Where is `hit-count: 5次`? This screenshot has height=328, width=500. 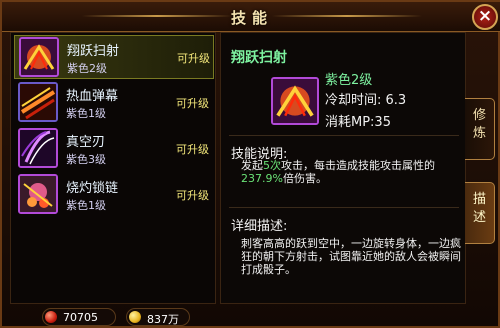
hit-count: 5次 is located at coordinates (272, 165).